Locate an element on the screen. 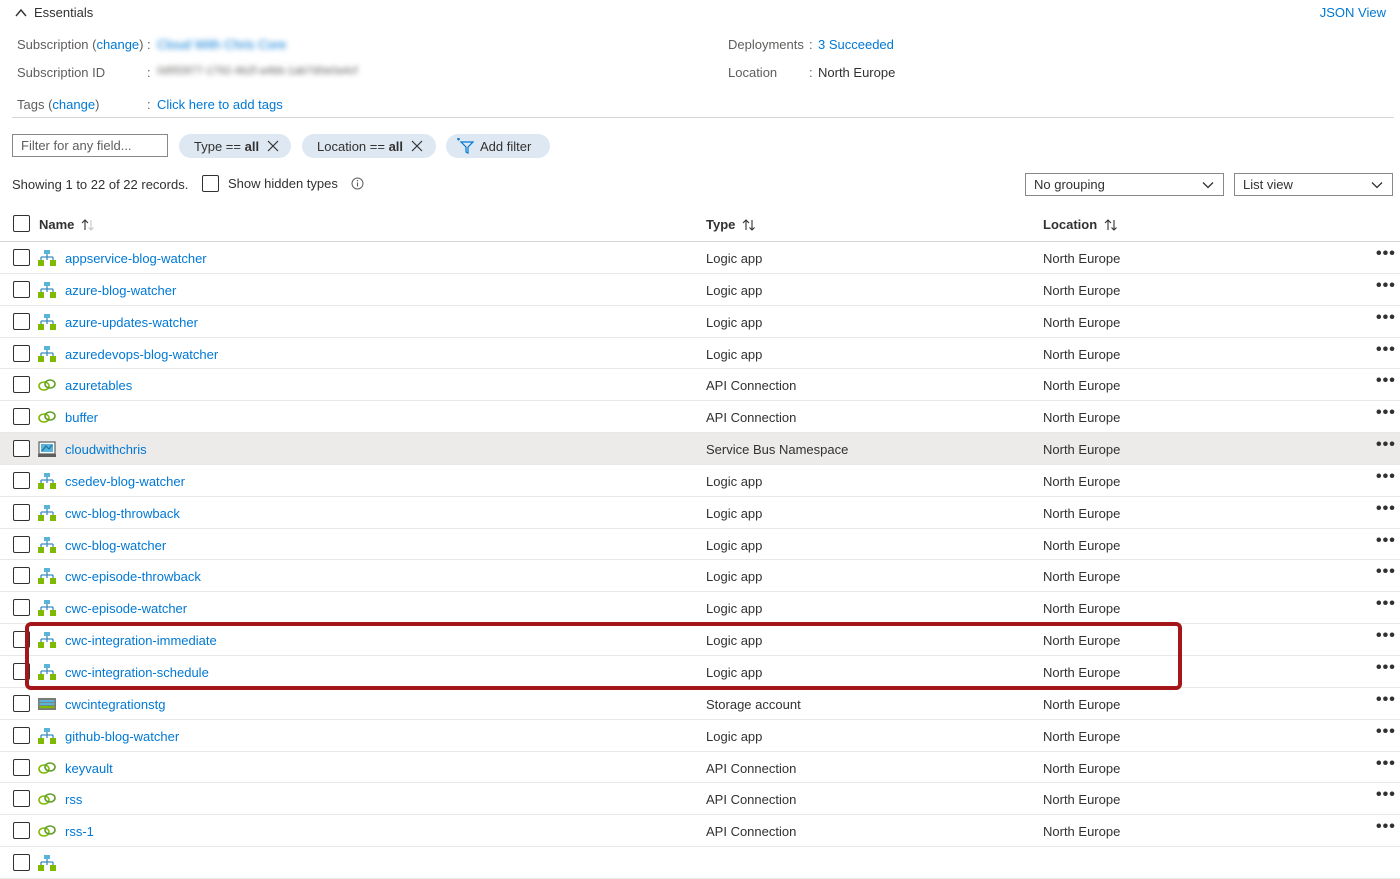 This screenshot has width=1400, height=879. resource-name-link: cwc-episode-watcher is located at coordinates (126, 608).